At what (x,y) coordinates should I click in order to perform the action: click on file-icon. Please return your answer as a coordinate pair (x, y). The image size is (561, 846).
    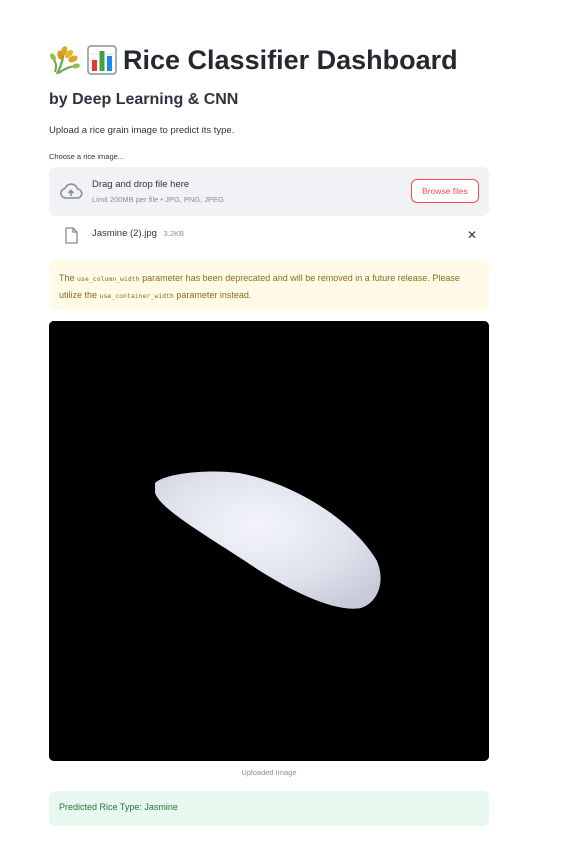
    Looking at the image, I should click on (71, 238).